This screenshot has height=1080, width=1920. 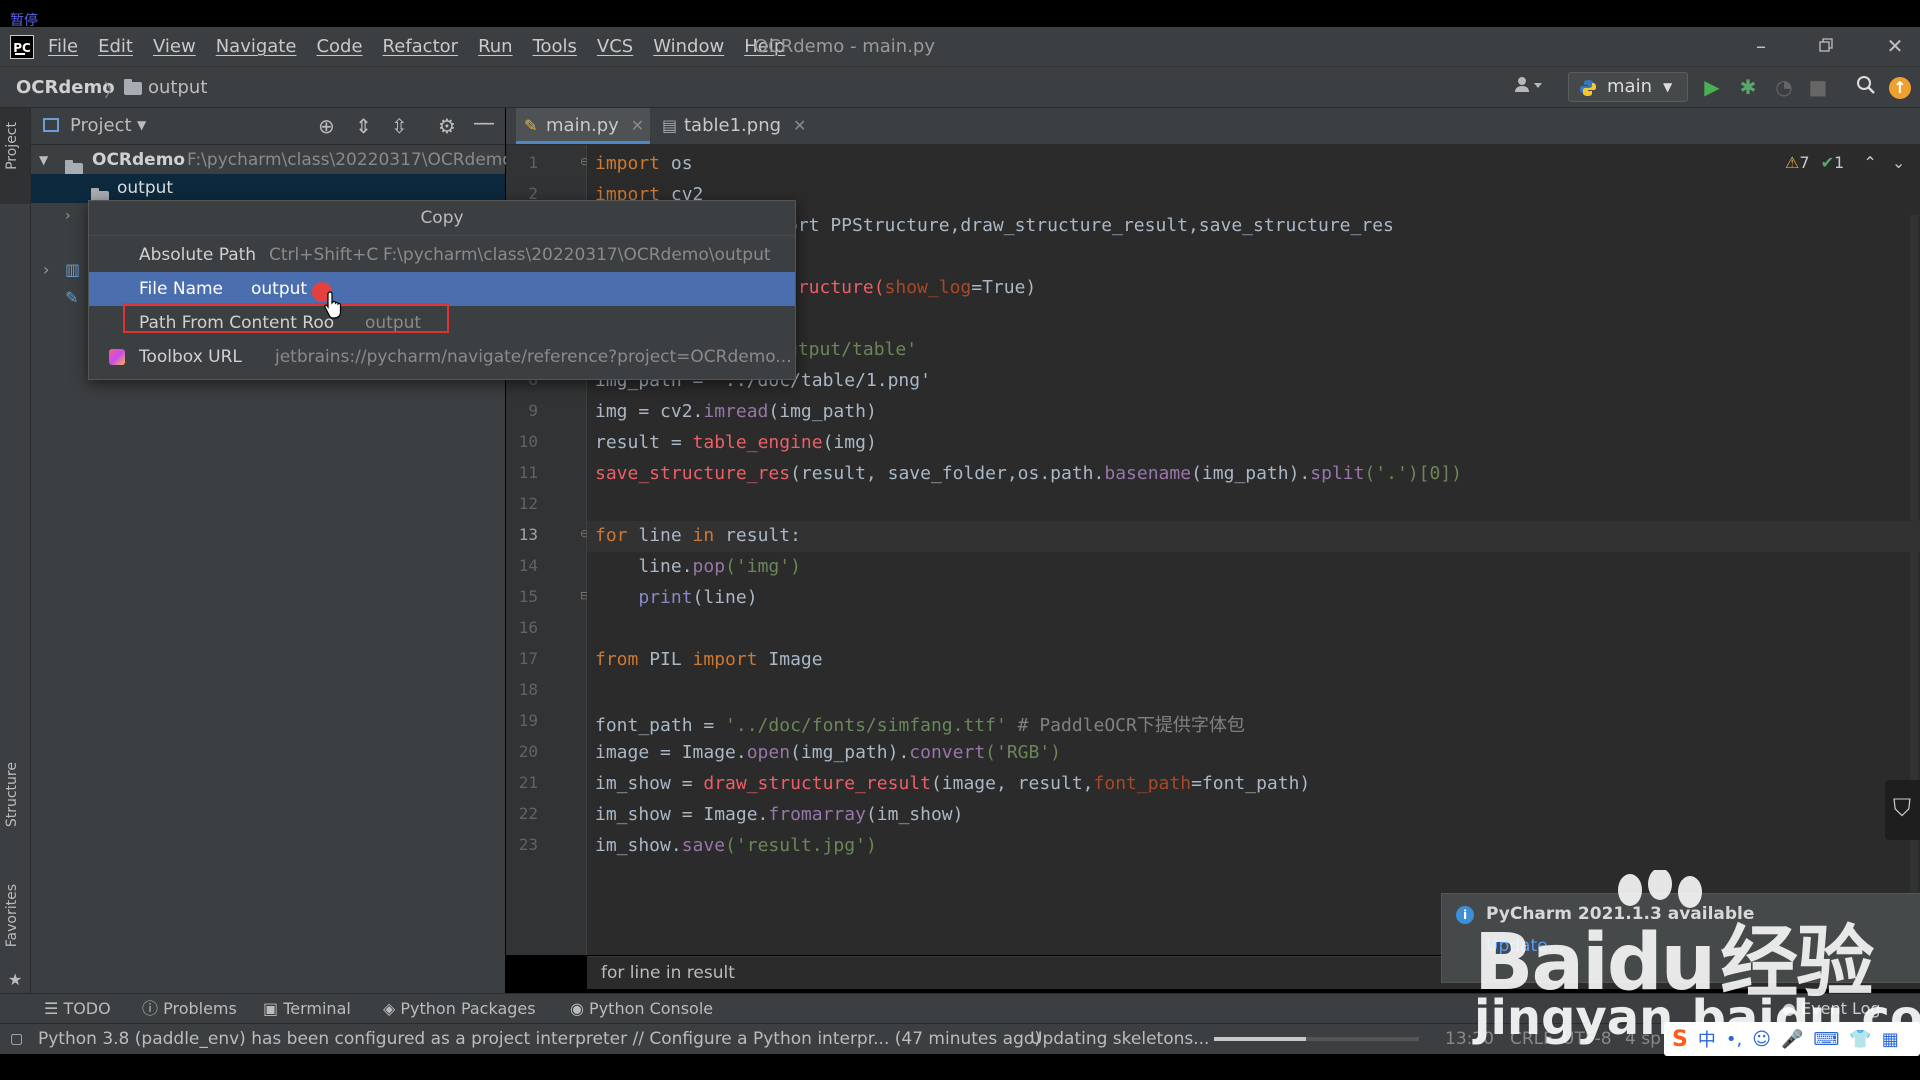 What do you see at coordinates (1712, 87) in the screenshot?
I see `run-icon: ▶` at bounding box center [1712, 87].